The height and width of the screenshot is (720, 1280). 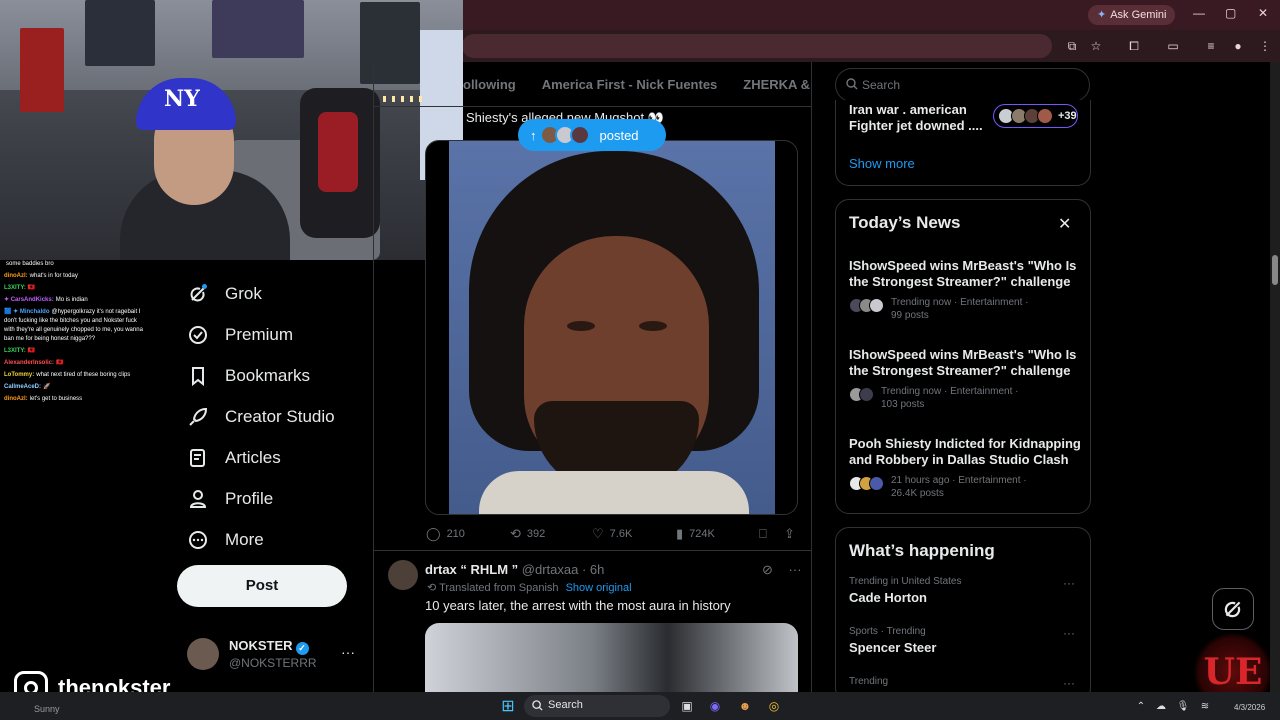 What do you see at coordinates (581, 326) in the screenshot?
I see `image-eye` at bounding box center [581, 326].